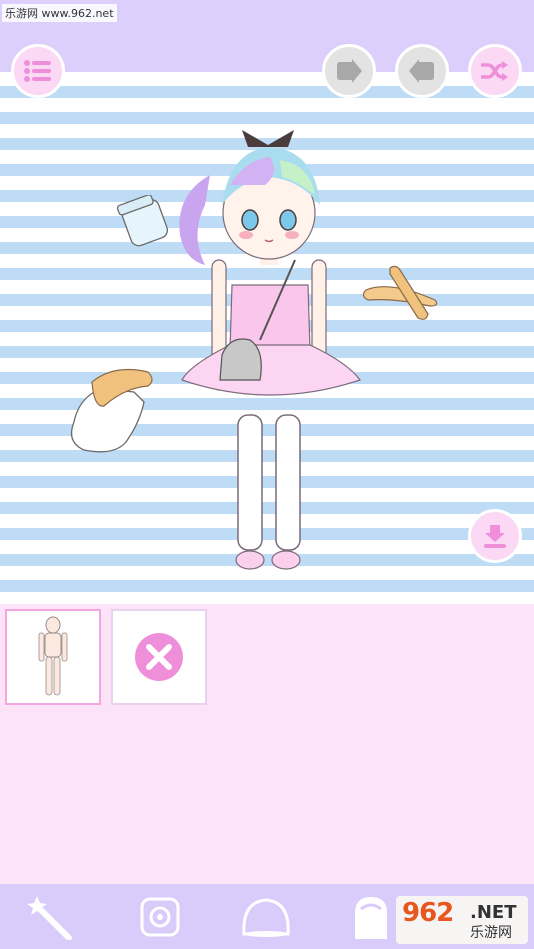 The height and width of the screenshot is (949, 534). I want to click on list-icon, so click(37, 71).